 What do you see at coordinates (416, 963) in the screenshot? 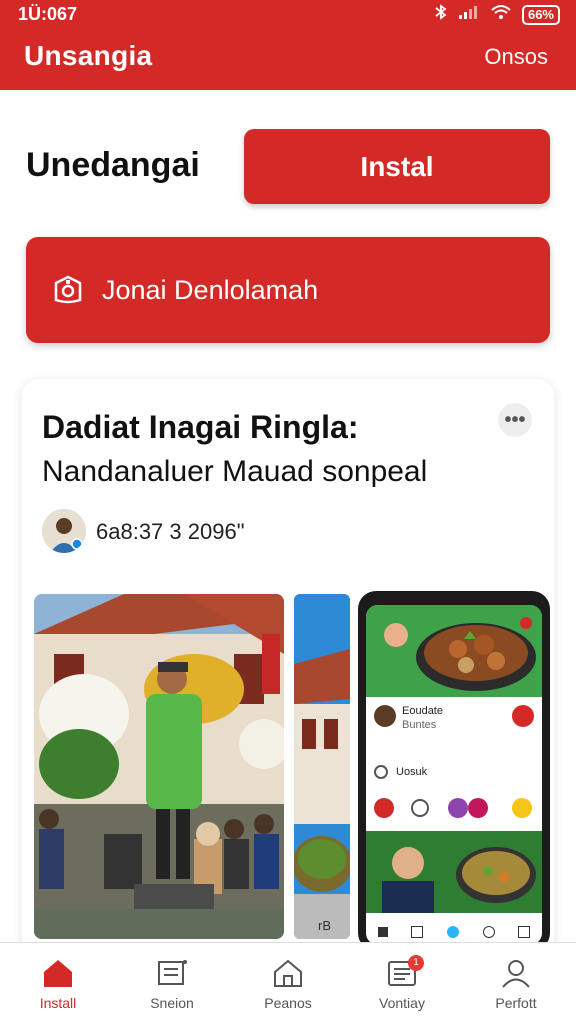
I see `notification-badge: 1` at bounding box center [416, 963].